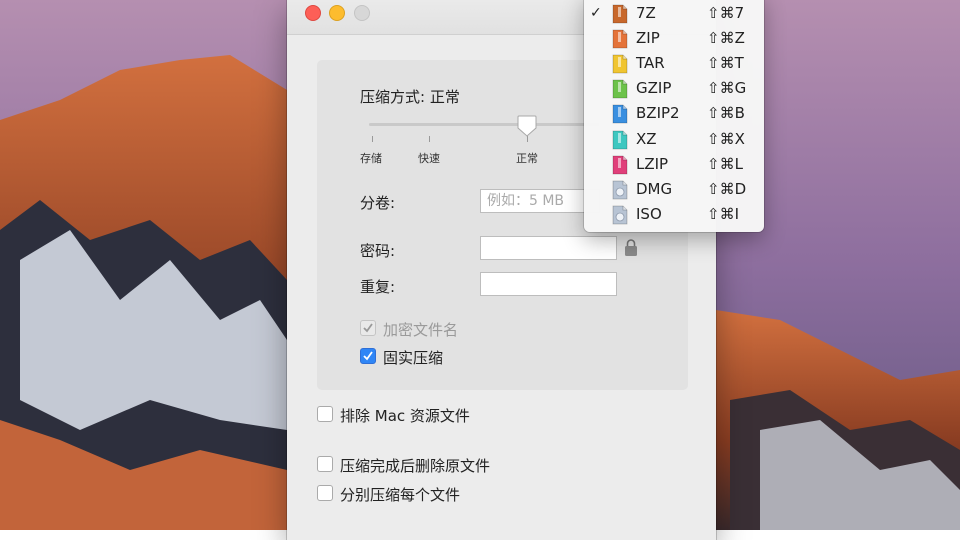 This screenshot has width=960, height=540. I want to click on lock-icon, so click(631, 247).